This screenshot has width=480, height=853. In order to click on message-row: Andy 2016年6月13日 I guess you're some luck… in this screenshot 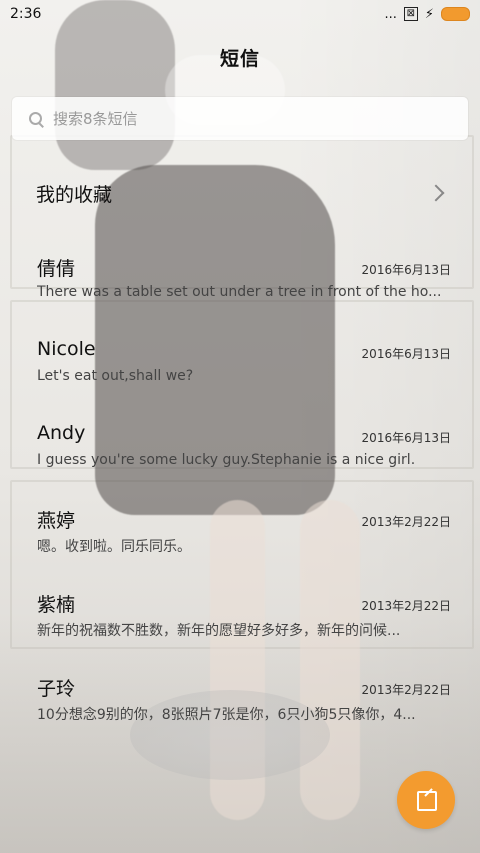, I will do `click(240, 460)`.